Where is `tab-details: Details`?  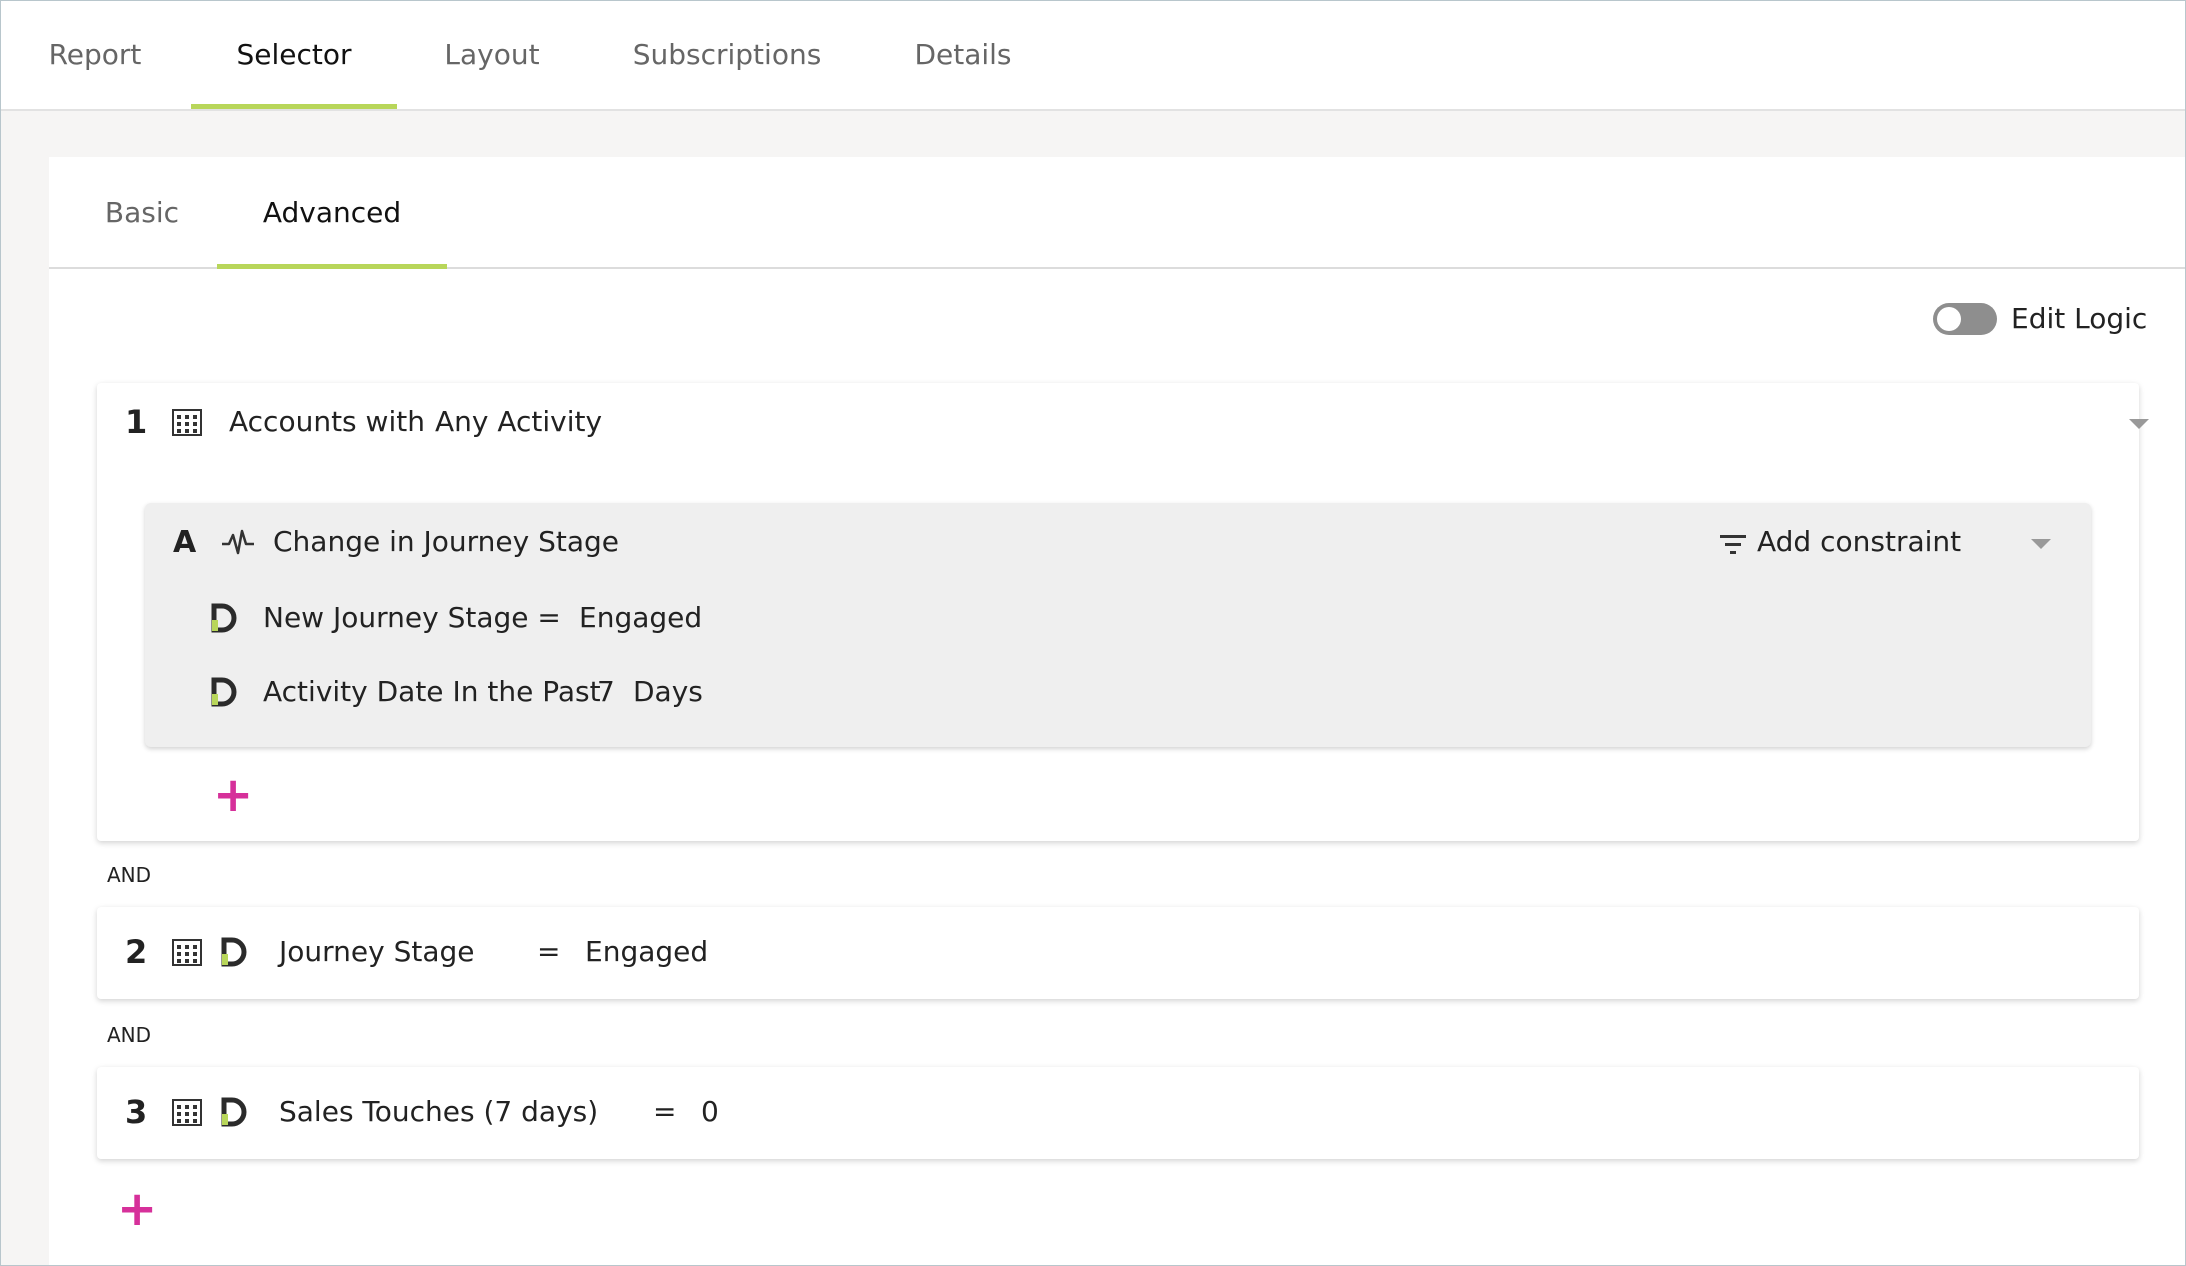 tab-details: Details is located at coordinates (963, 54).